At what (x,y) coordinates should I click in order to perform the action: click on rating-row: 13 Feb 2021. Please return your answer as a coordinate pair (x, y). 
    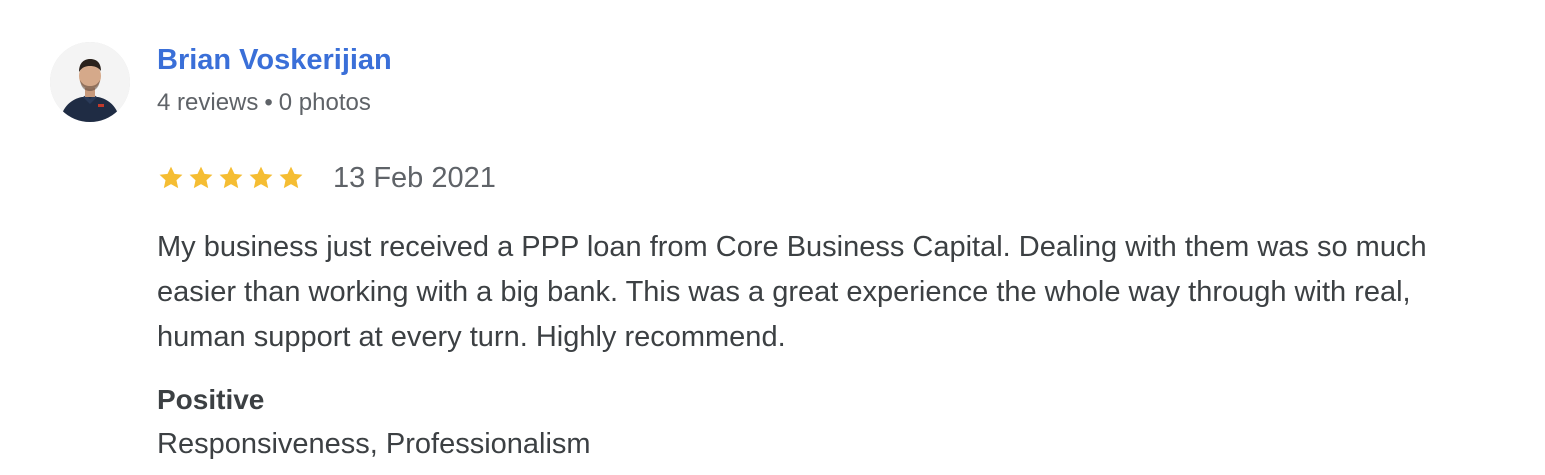
    Looking at the image, I should click on (326, 178).